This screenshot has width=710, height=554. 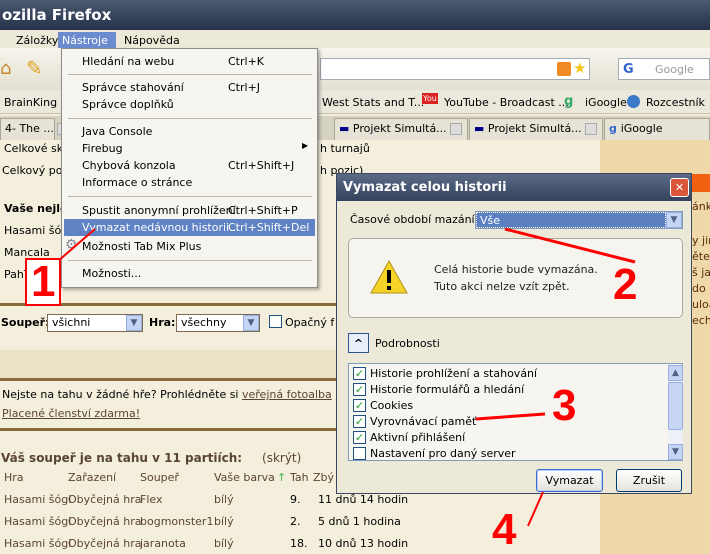 What do you see at coordinates (43, 281) in the screenshot?
I see `annotation-1: 1` at bounding box center [43, 281].